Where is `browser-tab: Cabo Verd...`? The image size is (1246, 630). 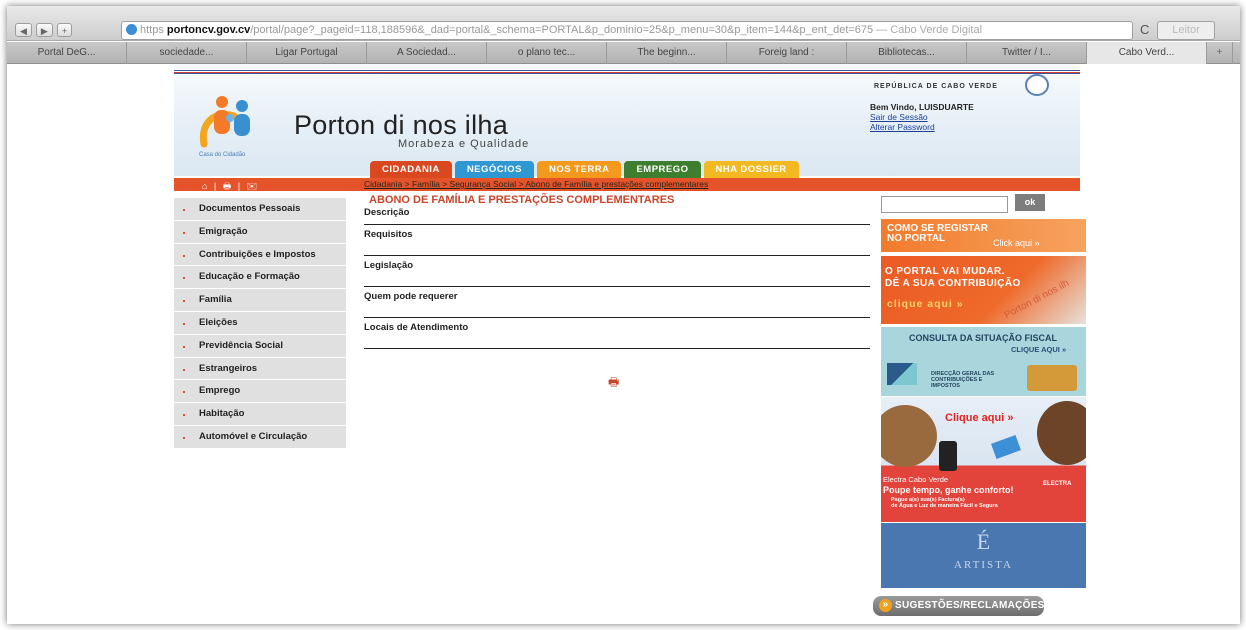
browser-tab: Cabo Verd... is located at coordinates (1147, 53).